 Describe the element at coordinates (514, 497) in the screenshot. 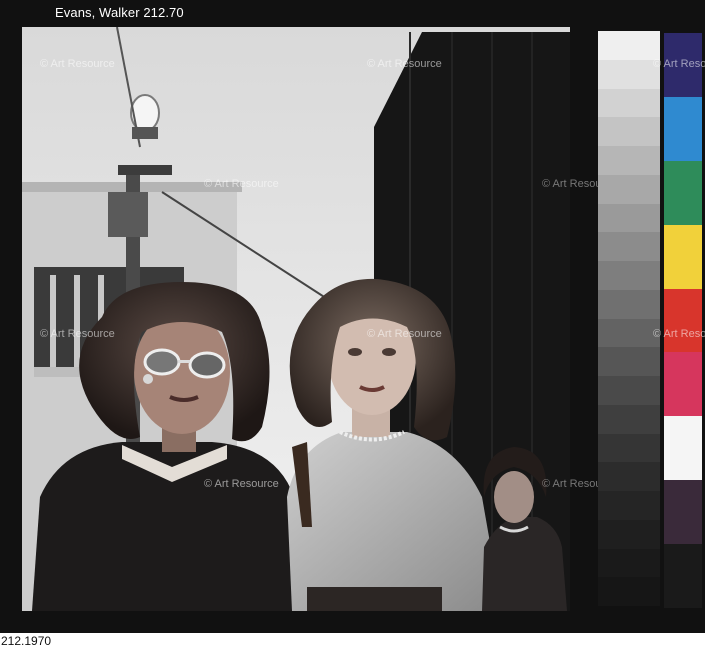

I see `background-woman-face` at that location.